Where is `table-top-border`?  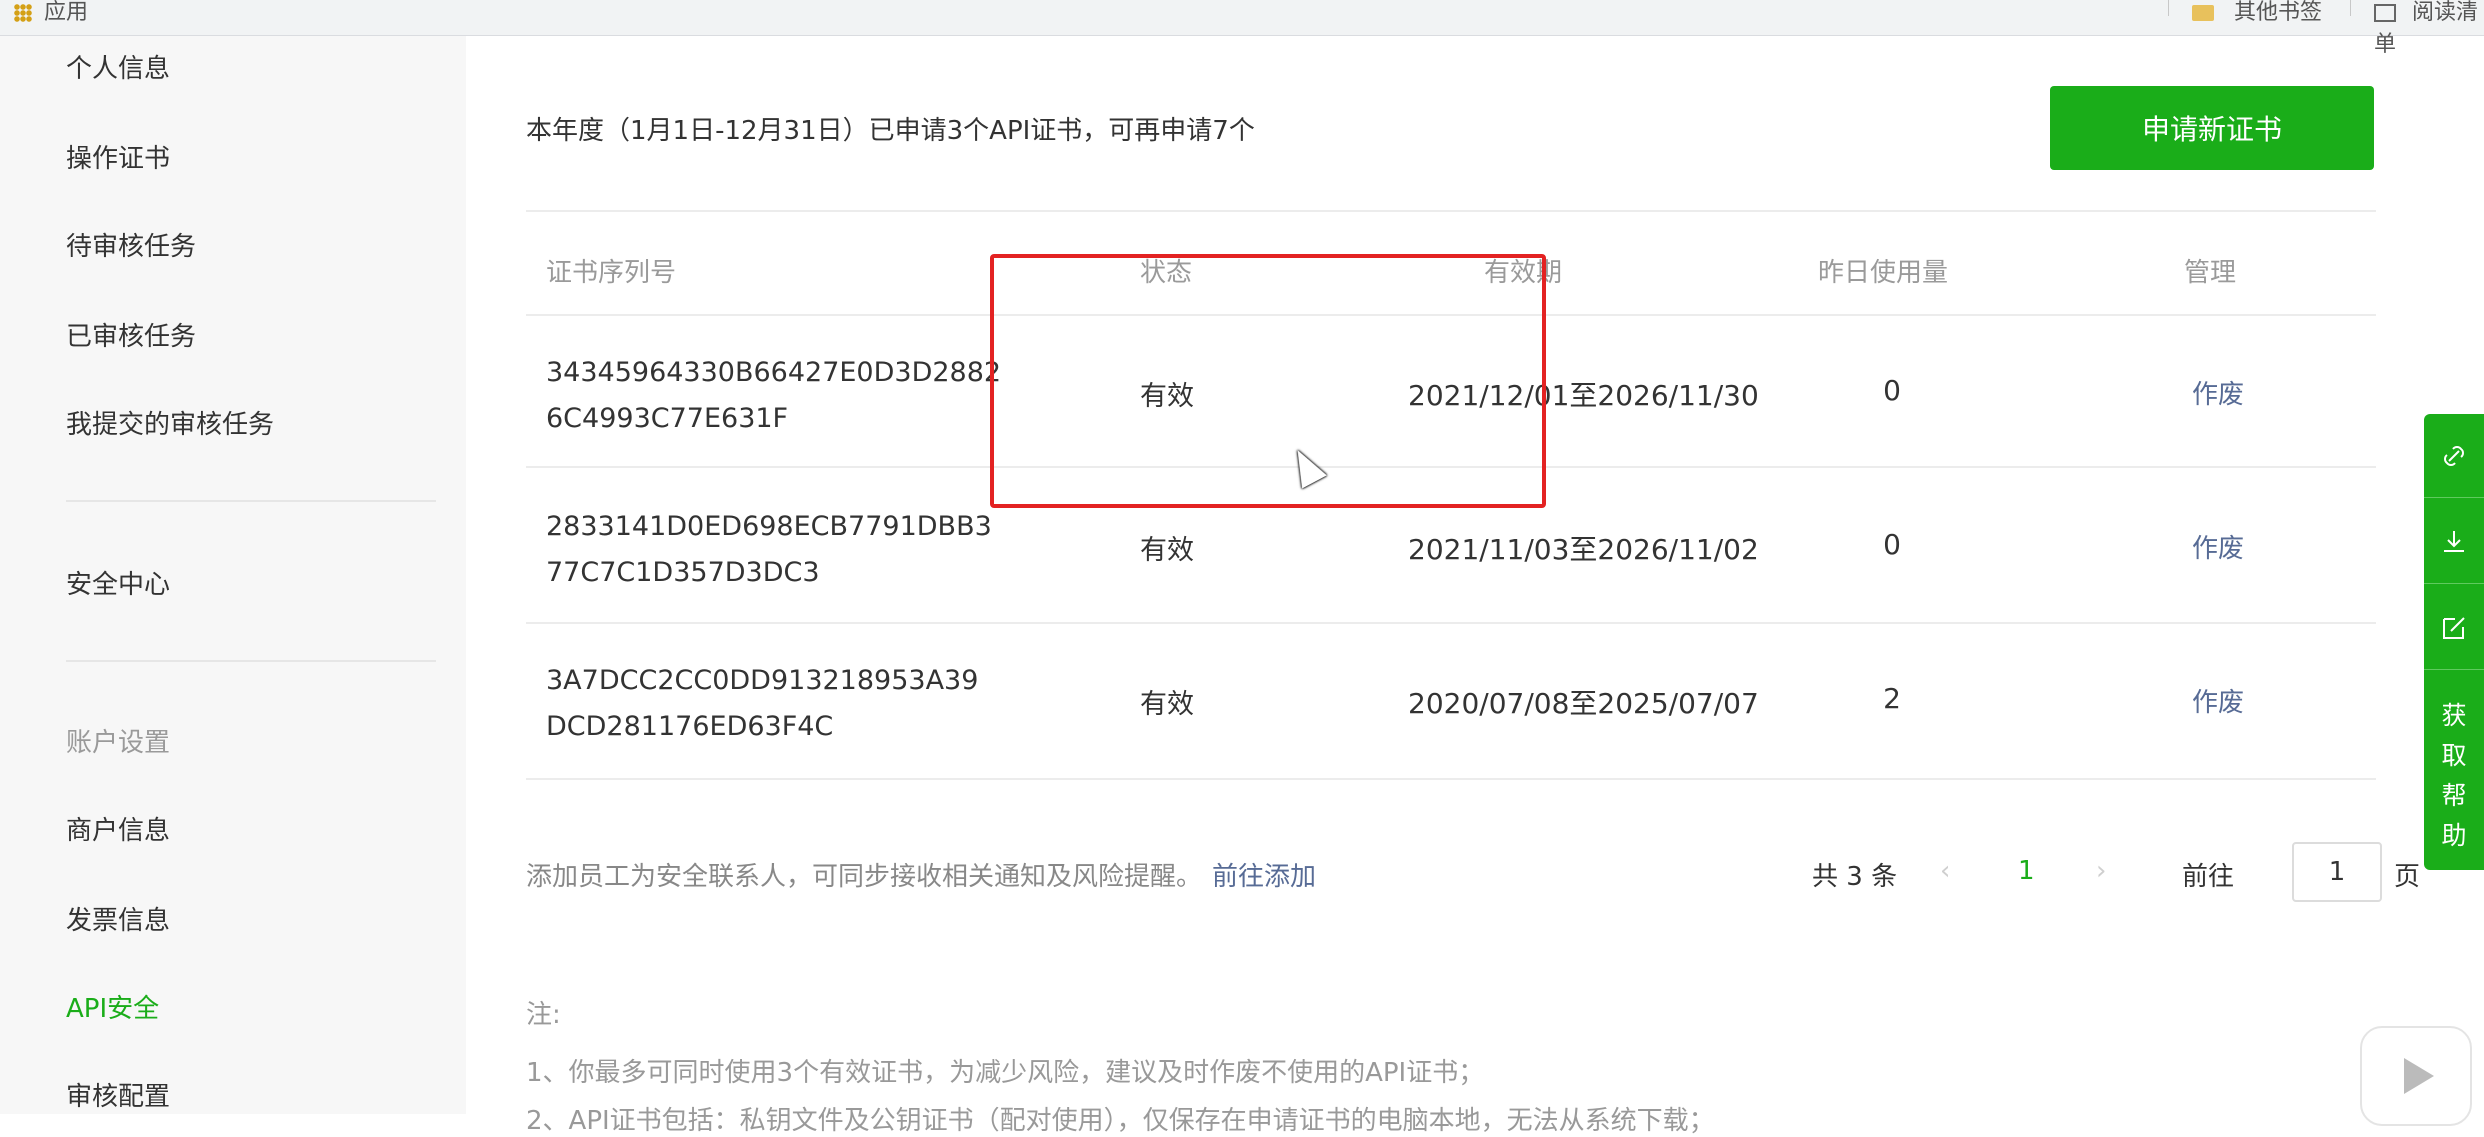 table-top-border is located at coordinates (1451, 211).